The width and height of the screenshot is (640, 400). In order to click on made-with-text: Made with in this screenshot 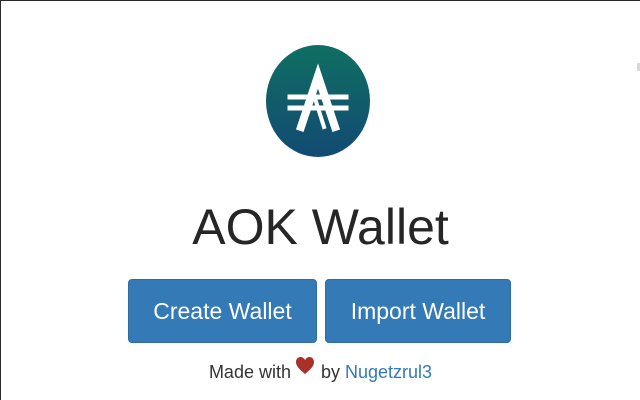, I will do `click(249, 372)`.